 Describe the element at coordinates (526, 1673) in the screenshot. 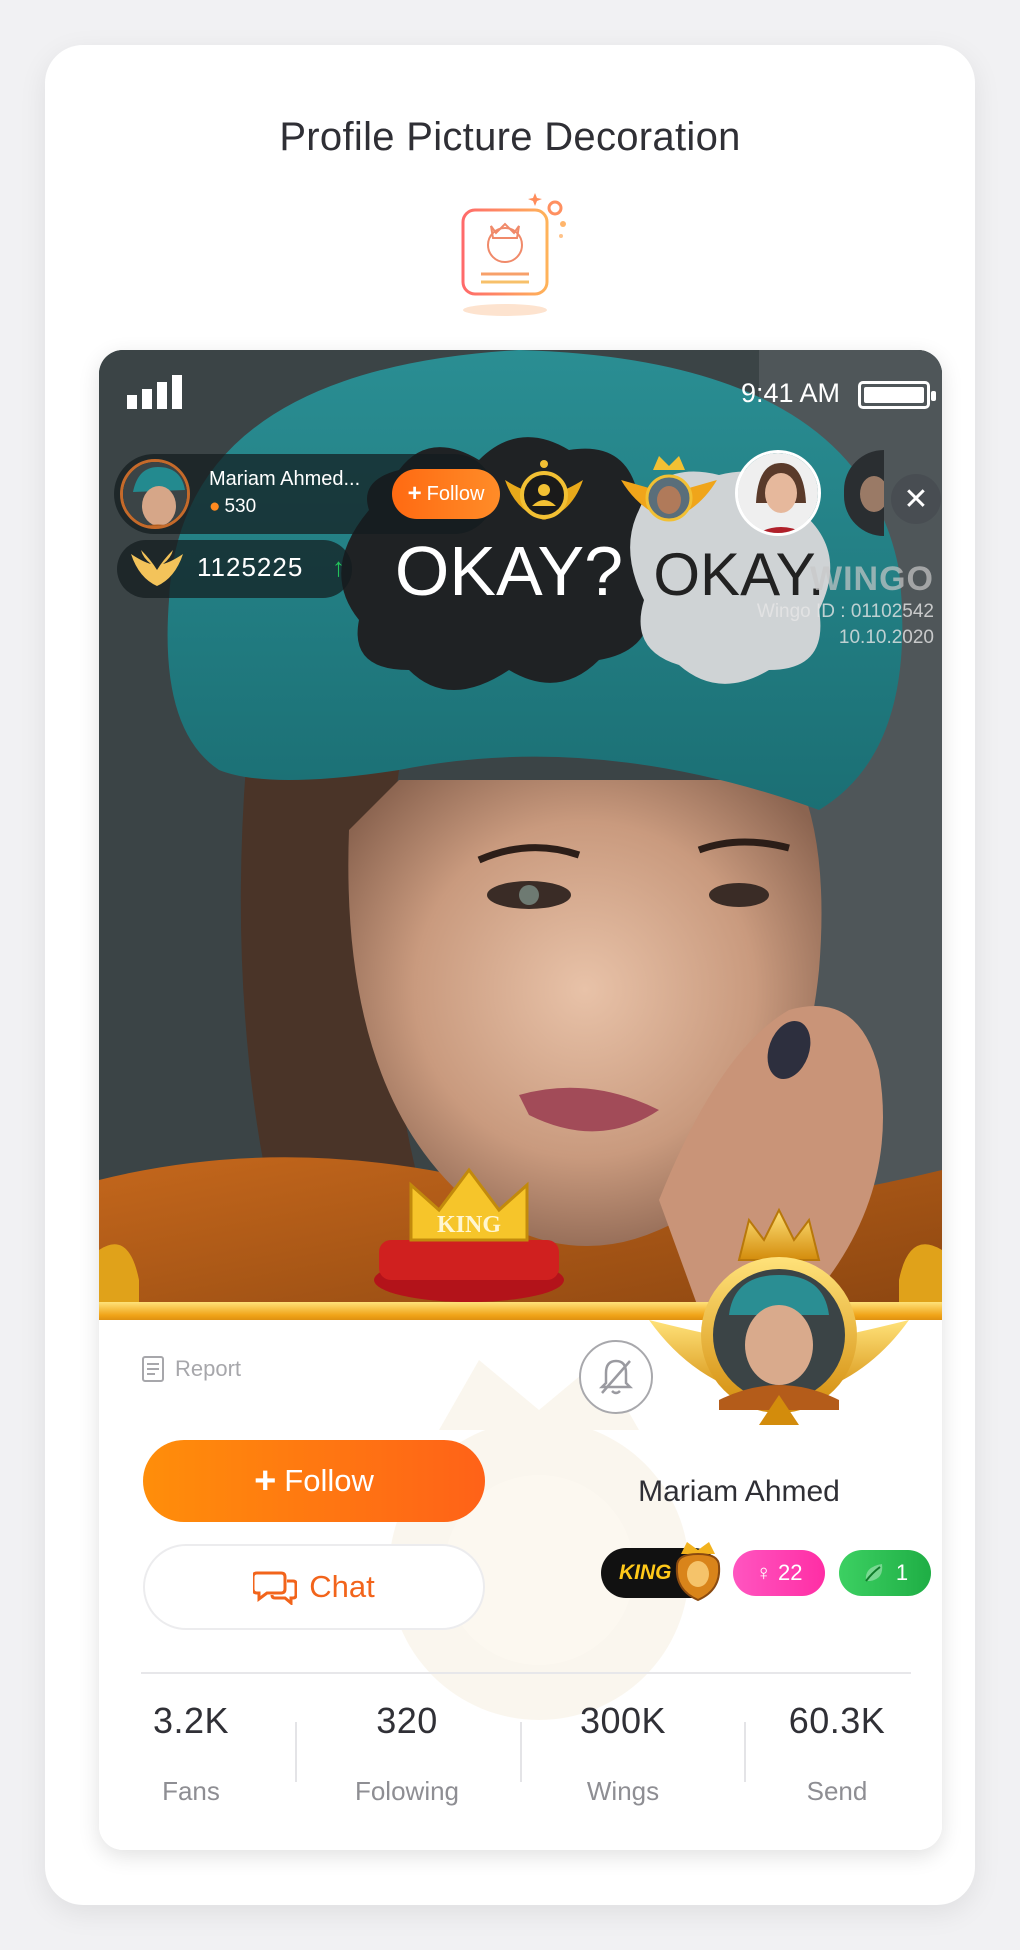

I see `divider` at that location.